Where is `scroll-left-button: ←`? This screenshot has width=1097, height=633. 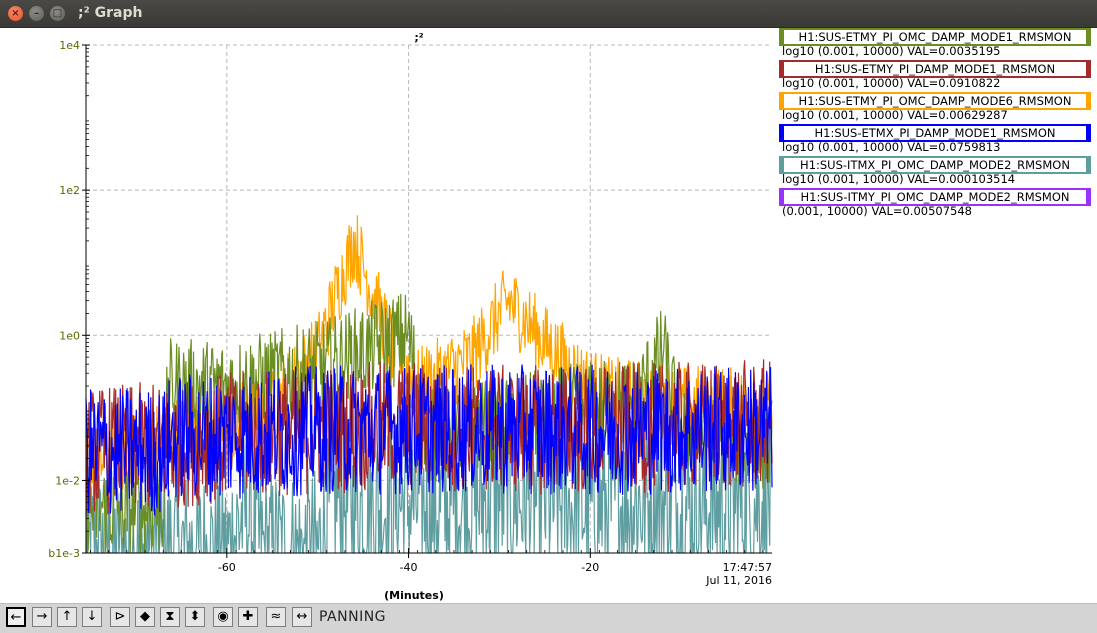
scroll-left-button: ← is located at coordinates (16, 617).